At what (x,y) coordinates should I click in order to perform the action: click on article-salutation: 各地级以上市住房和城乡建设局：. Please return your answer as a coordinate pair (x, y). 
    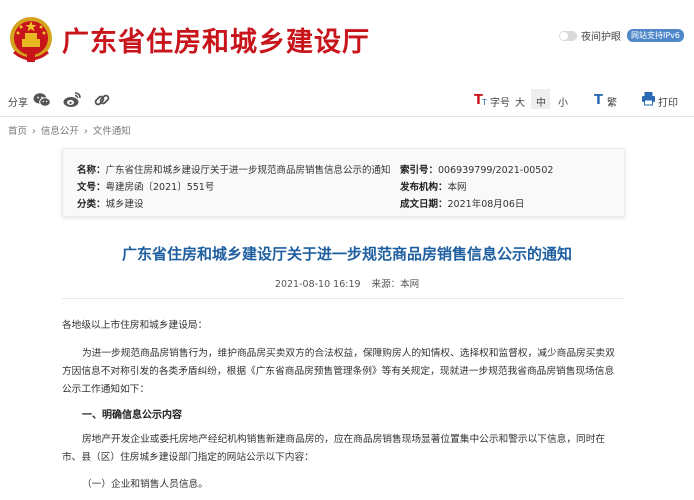
    Looking at the image, I should click on (135, 325).